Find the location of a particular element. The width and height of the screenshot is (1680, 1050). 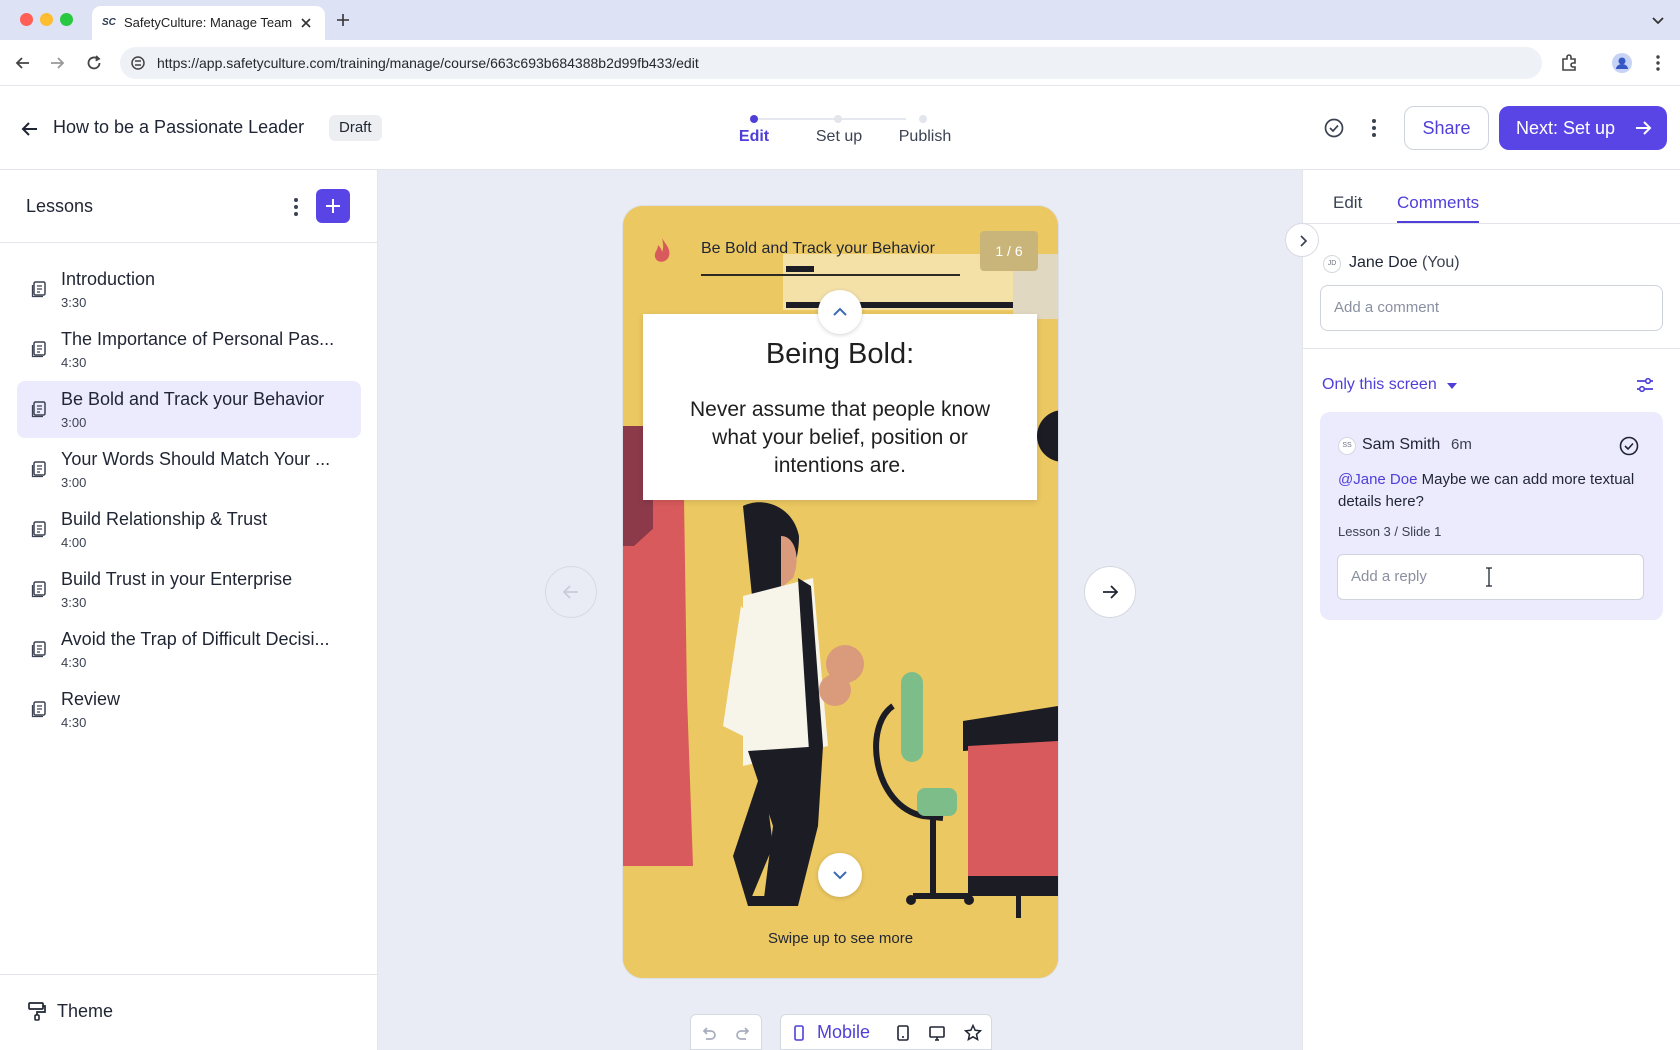

device-preview-toolbar: Mobile is located at coordinates (886, 1032).